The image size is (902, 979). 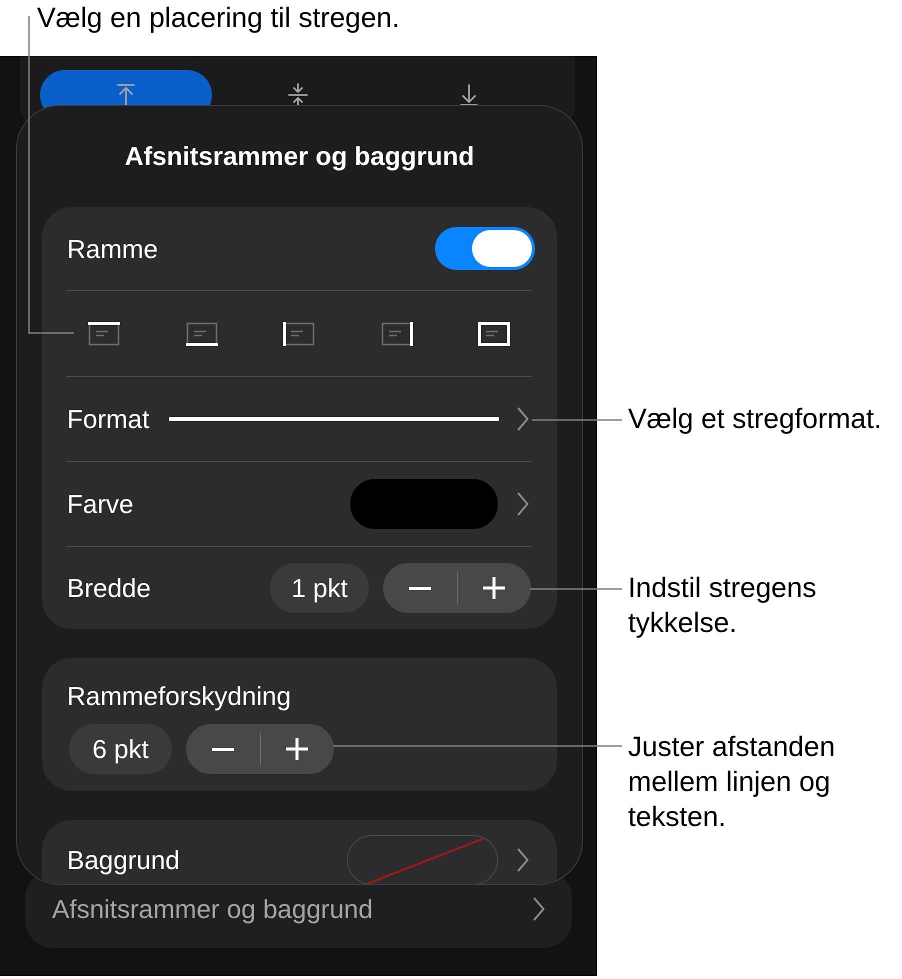 I want to click on border-top-icon, so click(x=104, y=334).